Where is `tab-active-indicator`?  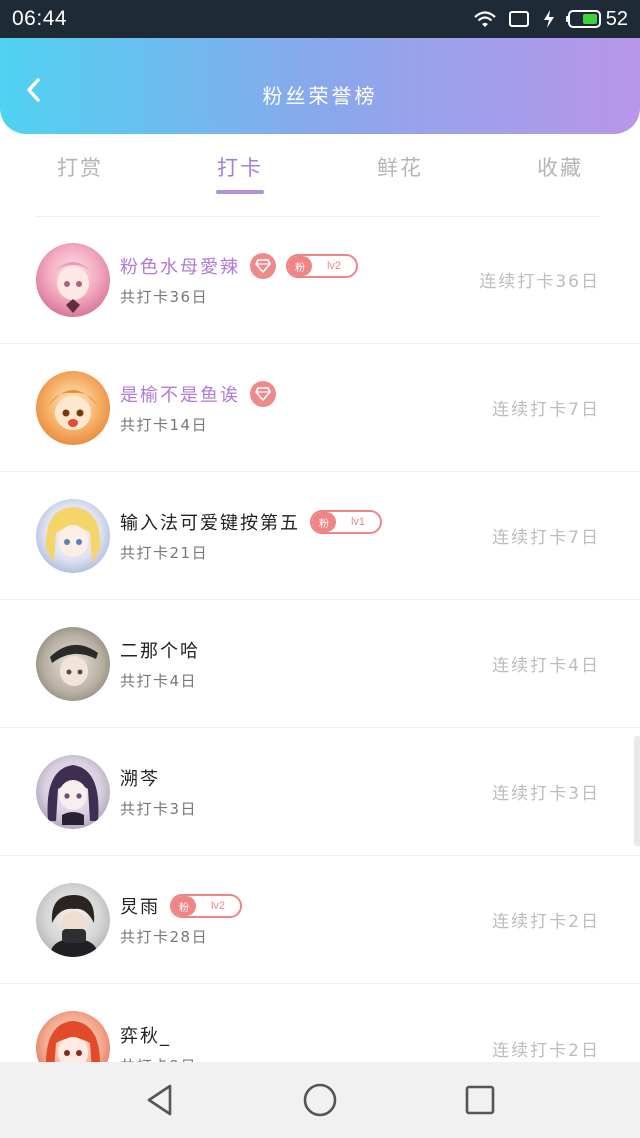
tab-active-indicator is located at coordinates (240, 192).